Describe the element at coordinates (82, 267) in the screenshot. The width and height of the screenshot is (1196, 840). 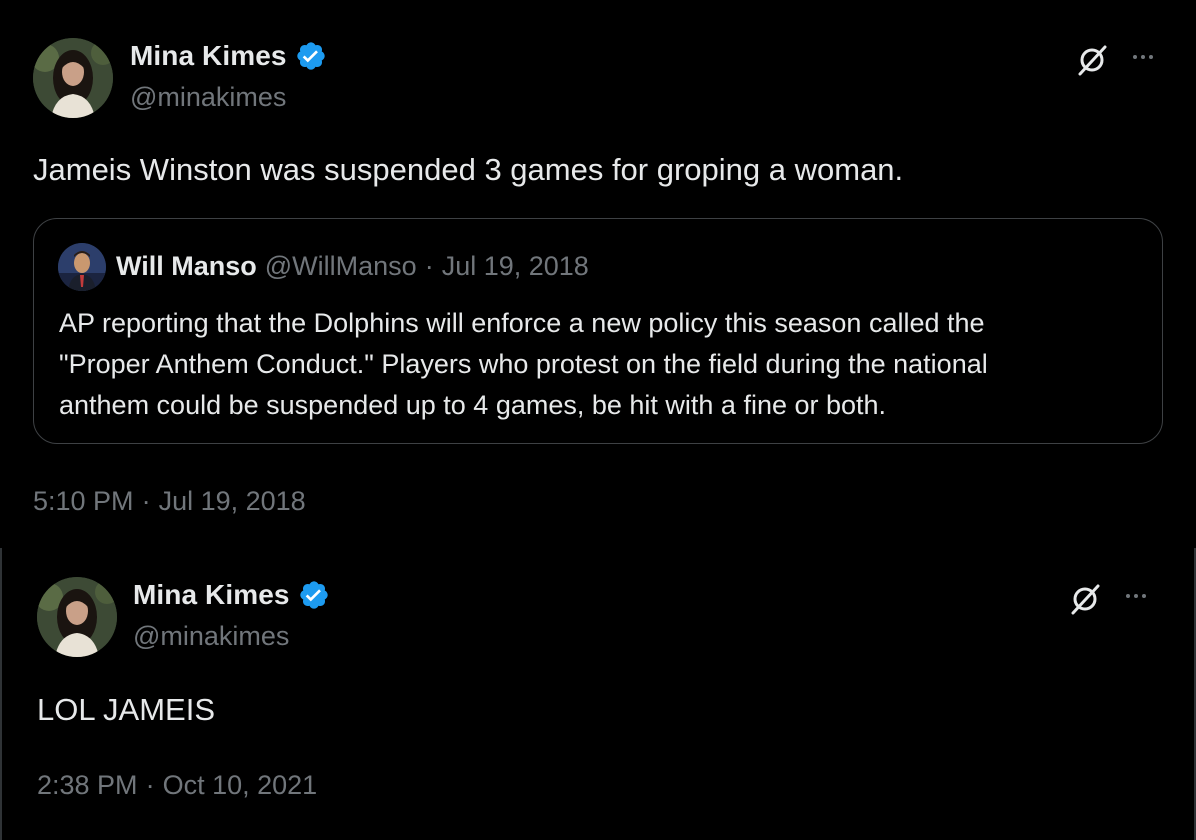
I see `quote-avatar` at that location.